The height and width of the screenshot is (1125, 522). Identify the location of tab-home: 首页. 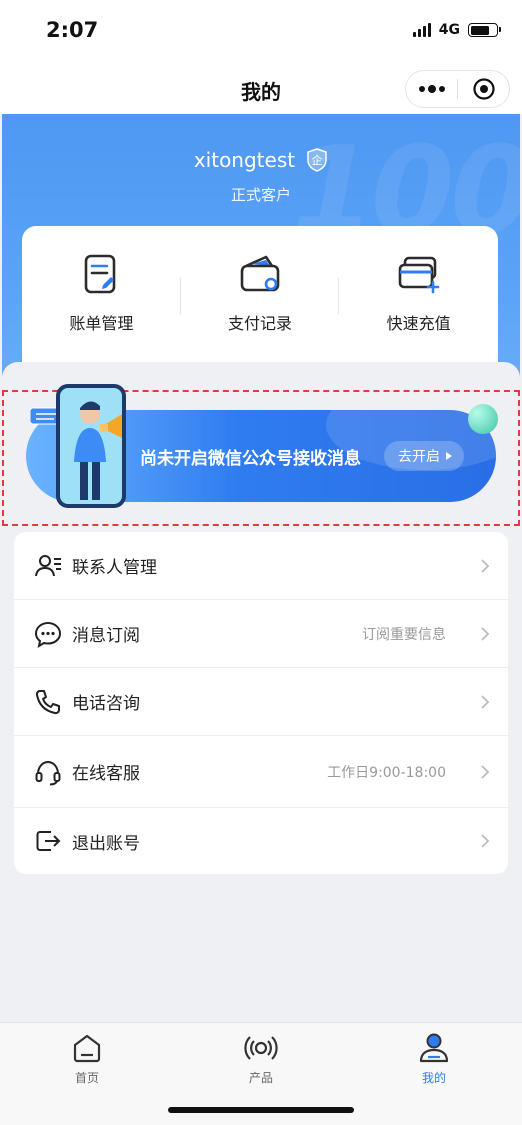
(87, 1058).